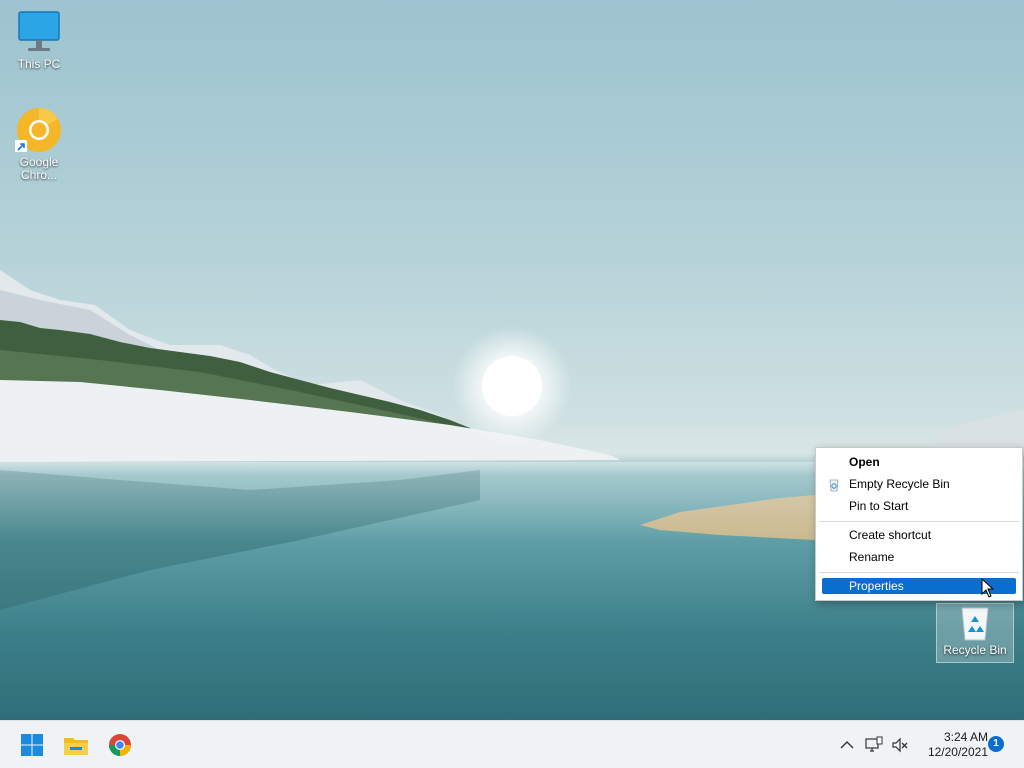 The height and width of the screenshot is (768, 1024). I want to click on desktop-icon-recycle-bin: Recycle Bin, so click(975, 633).